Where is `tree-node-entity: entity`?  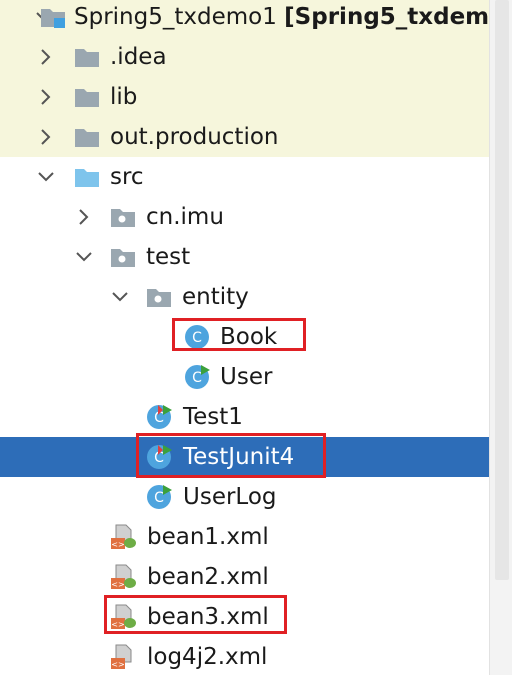 tree-node-entity: entity is located at coordinates (245, 297).